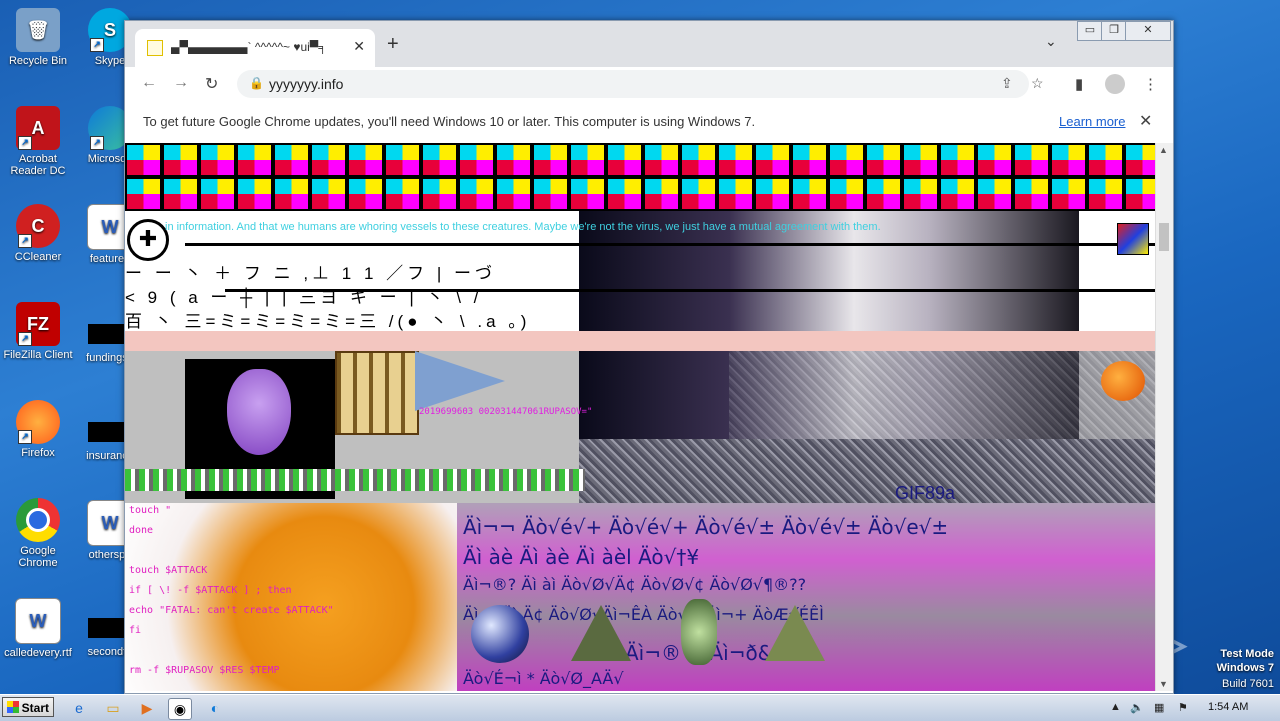  Describe the element at coordinates (1079, 84) in the screenshot. I see `side-panel-icon: ▮` at that location.